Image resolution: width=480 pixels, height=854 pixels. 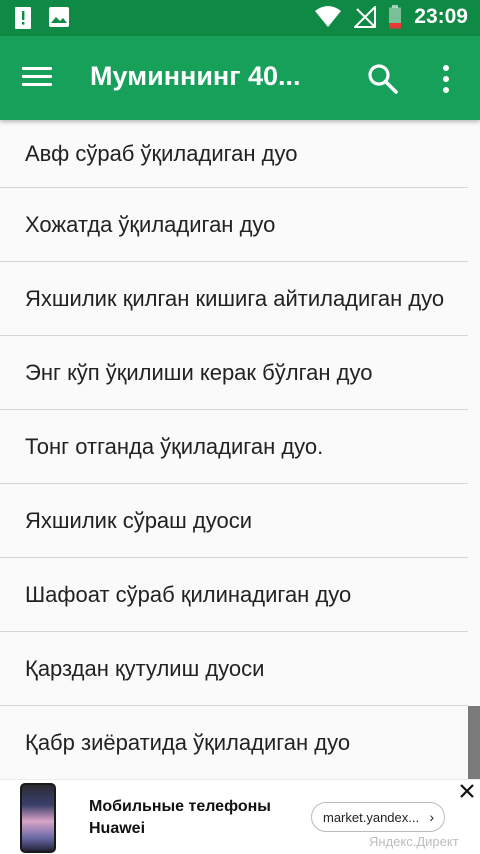 What do you see at coordinates (59, 17) in the screenshot?
I see `image-icon` at bounding box center [59, 17].